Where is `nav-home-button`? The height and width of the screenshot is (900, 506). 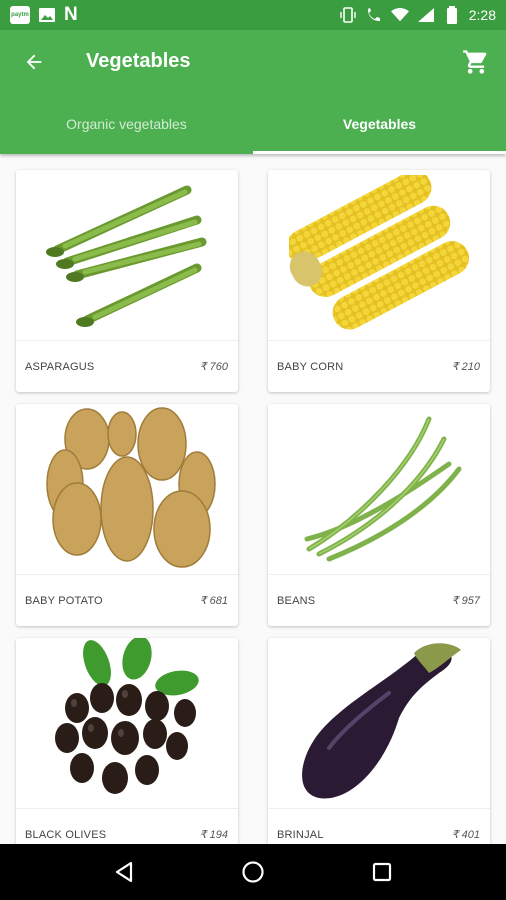
nav-home-button is located at coordinates (253, 872).